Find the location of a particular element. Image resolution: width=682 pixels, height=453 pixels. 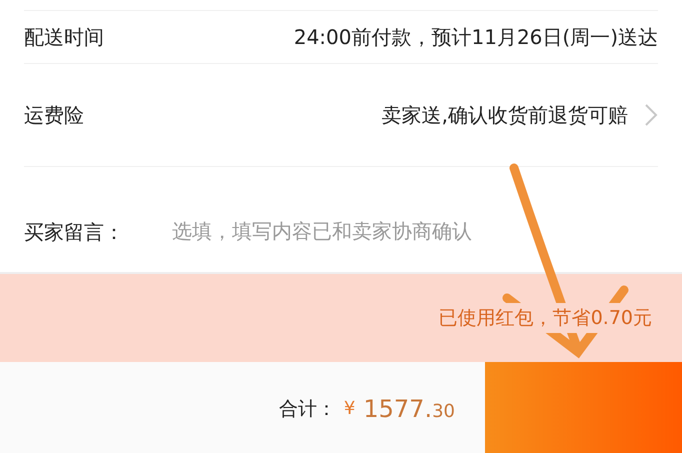

currency-symbol: ¥ is located at coordinates (350, 408).